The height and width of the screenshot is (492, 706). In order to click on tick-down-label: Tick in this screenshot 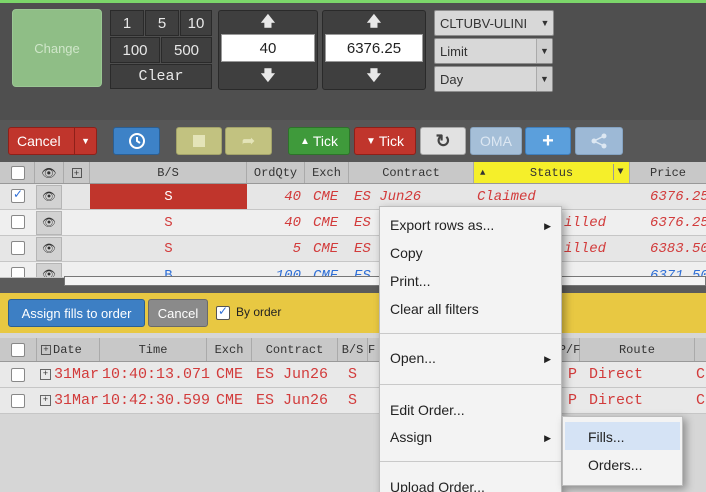, I will do `click(391, 141)`.